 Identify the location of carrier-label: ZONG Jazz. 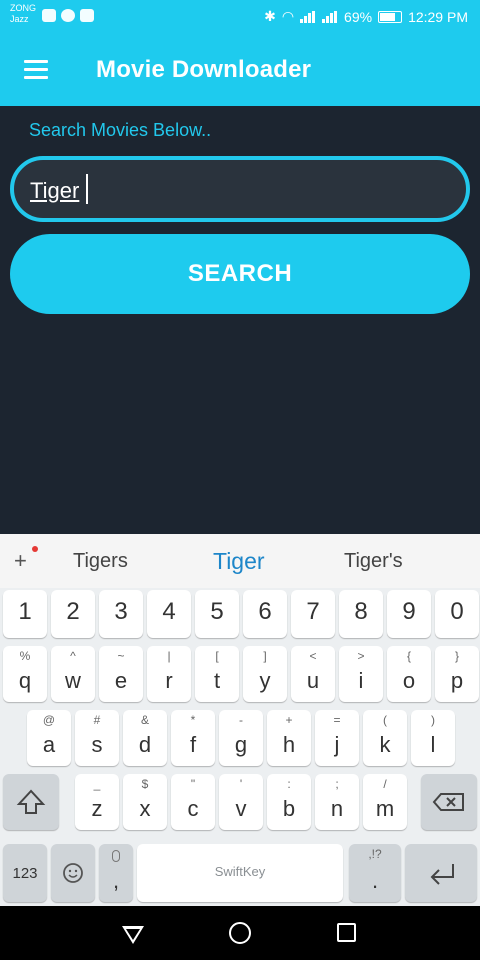
(24, 14).